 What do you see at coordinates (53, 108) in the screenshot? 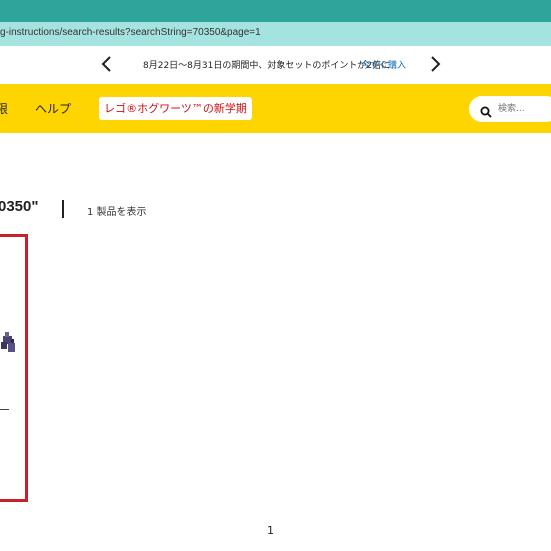
I see `nav-item-help: ヘルプ` at bounding box center [53, 108].